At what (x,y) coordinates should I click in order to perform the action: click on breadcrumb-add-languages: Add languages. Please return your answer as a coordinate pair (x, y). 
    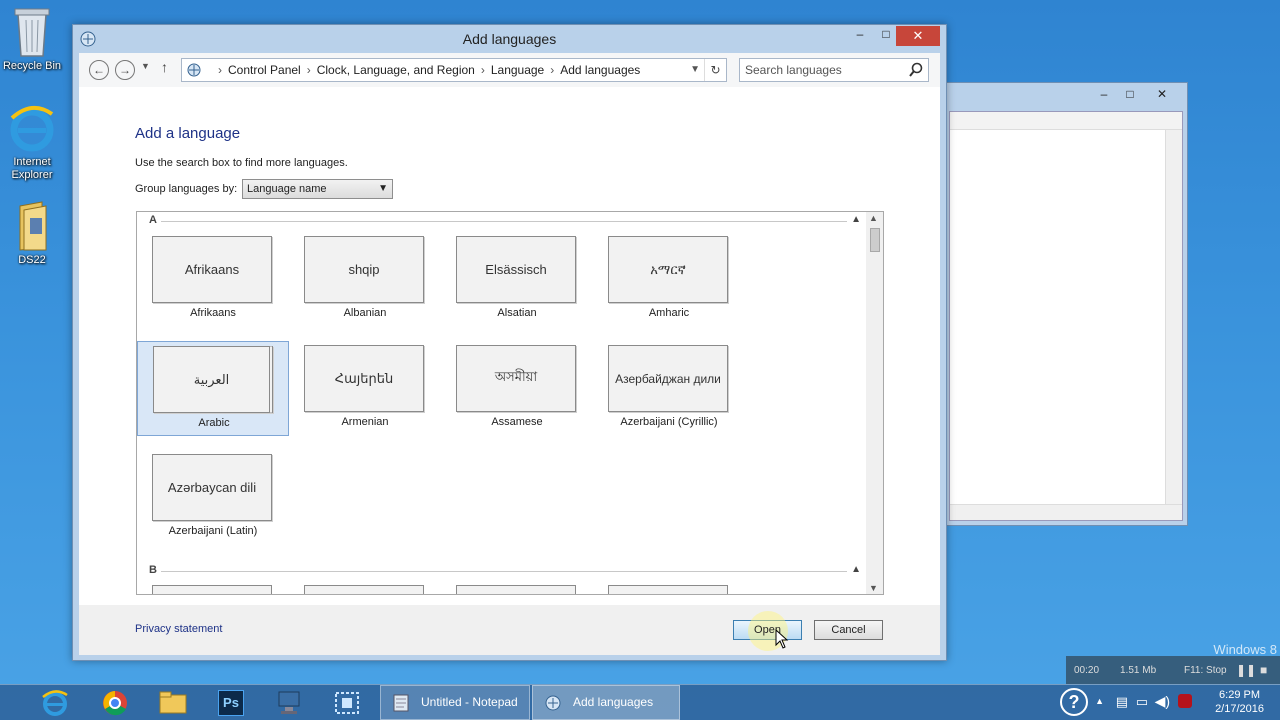
    Looking at the image, I should click on (600, 70).